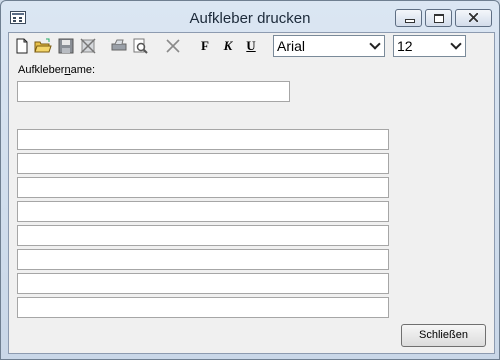 This screenshot has height=360, width=500. Describe the element at coordinates (291, 46) in the screenshot. I see `font-family-value: Arial` at that location.